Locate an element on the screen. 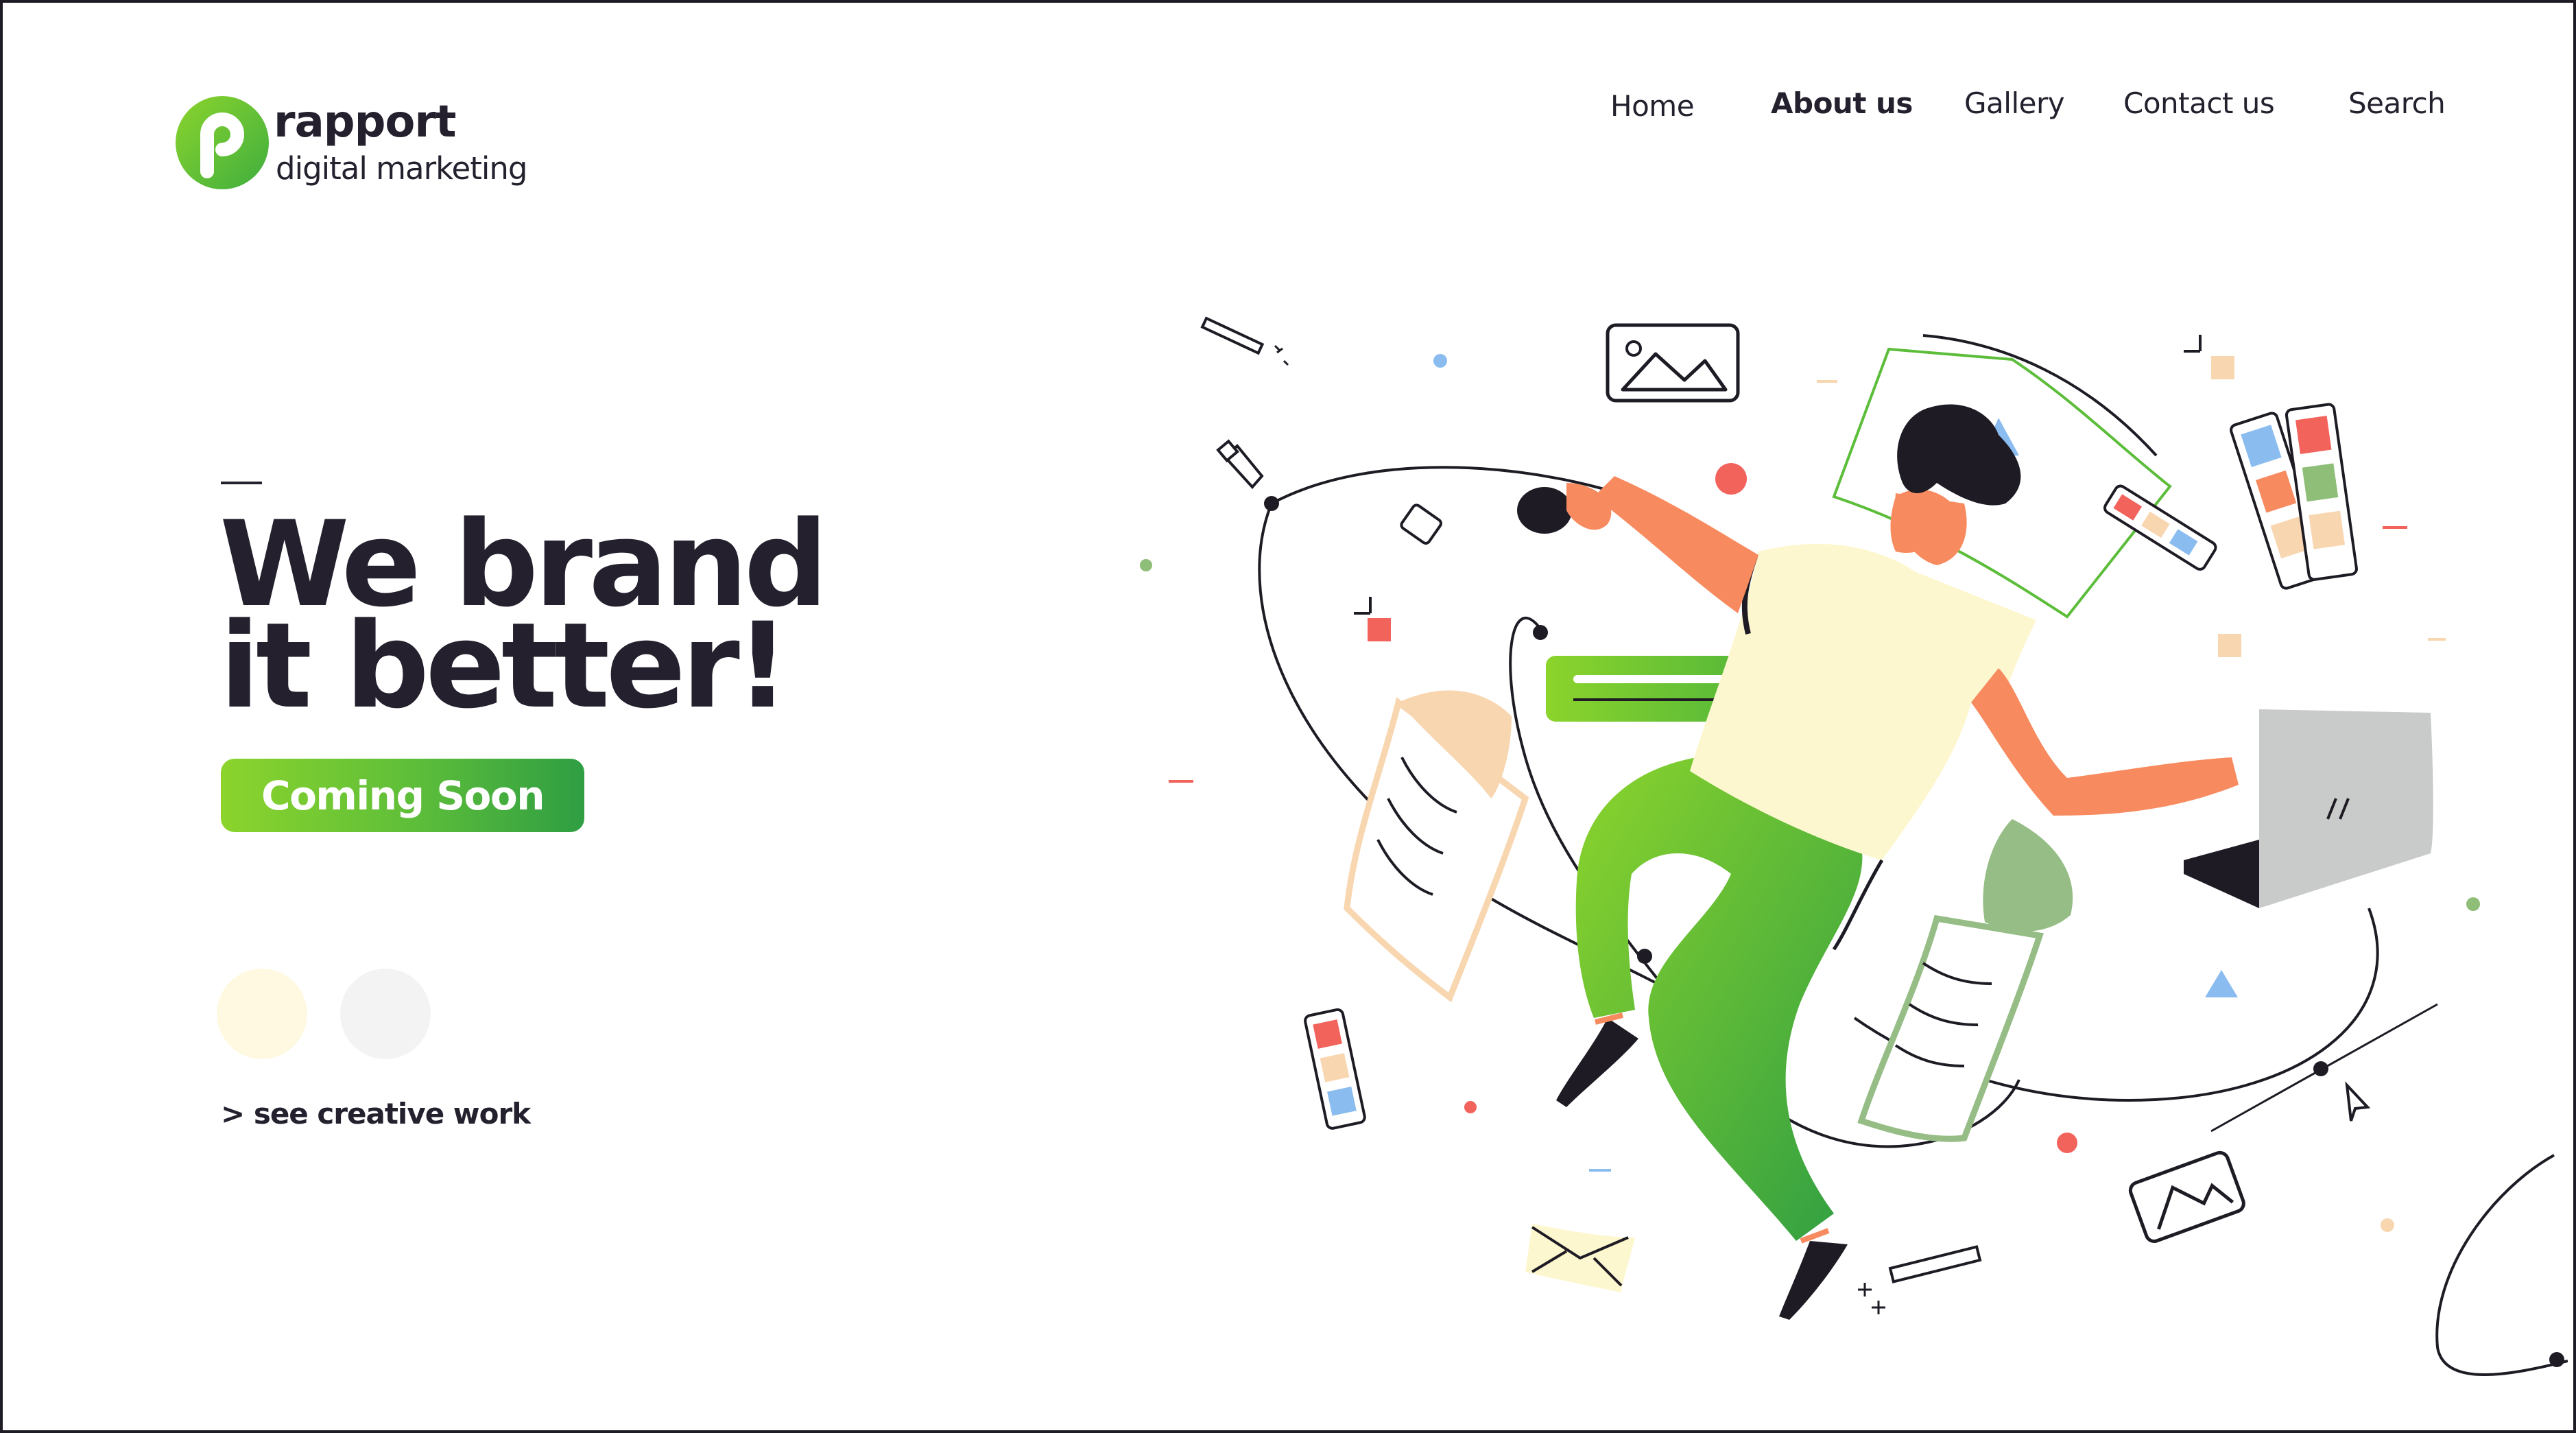 This screenshot has height=1433, width=2576. photo-card-icon is located at coordinates (2186, 1196).